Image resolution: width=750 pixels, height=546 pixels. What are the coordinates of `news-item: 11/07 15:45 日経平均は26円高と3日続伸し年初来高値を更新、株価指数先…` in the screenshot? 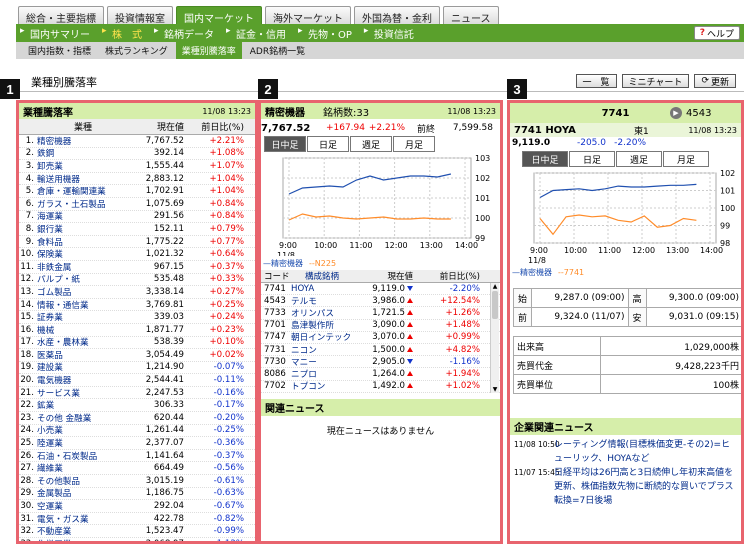 It's located at (625, 487).